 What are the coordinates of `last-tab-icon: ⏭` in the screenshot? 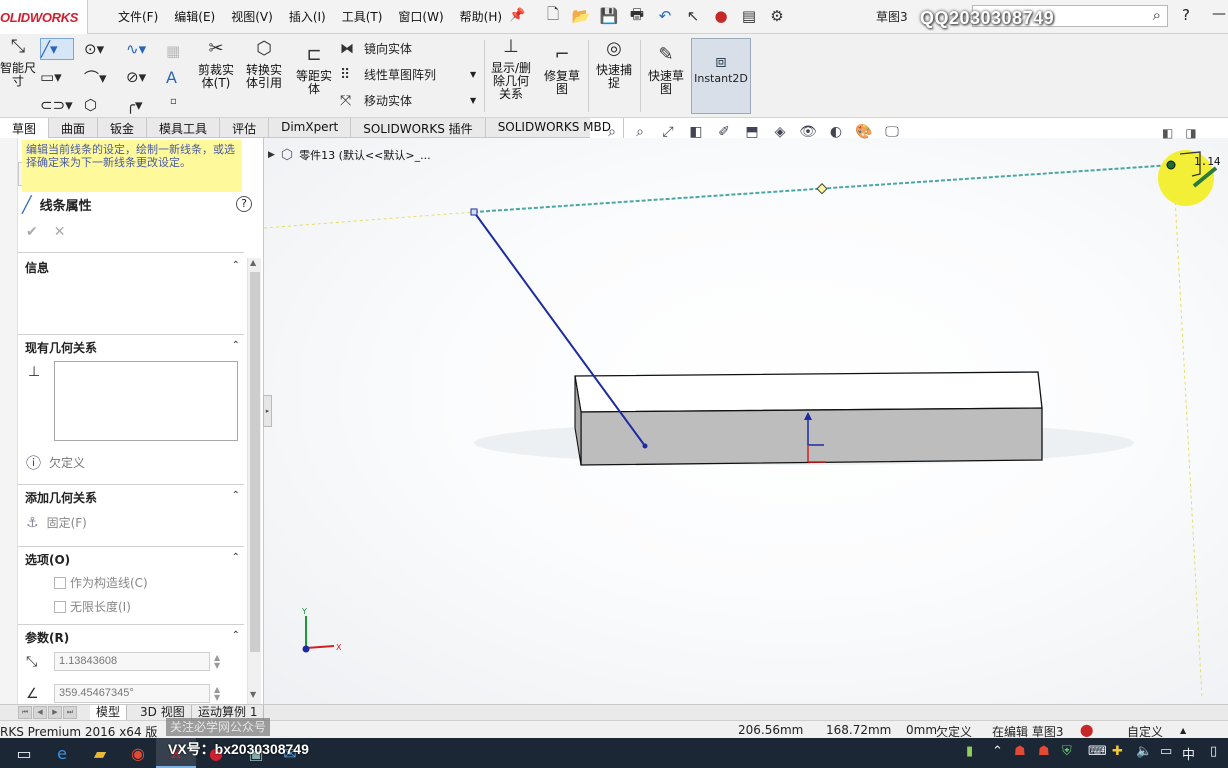 It's located at (70, 712).